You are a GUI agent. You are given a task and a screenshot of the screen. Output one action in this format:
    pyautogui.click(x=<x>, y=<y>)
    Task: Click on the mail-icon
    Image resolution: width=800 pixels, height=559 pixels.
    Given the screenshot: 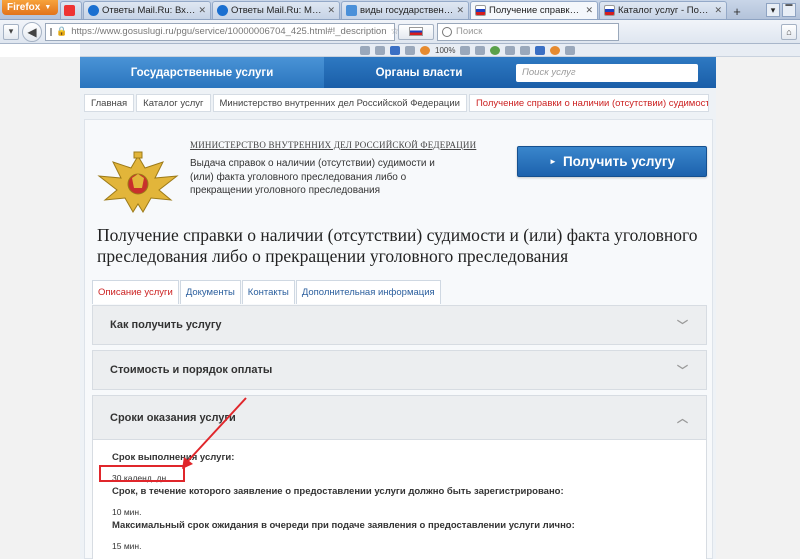 What is the action you would take?
    pyautogui.click(x=510, y=50)
    